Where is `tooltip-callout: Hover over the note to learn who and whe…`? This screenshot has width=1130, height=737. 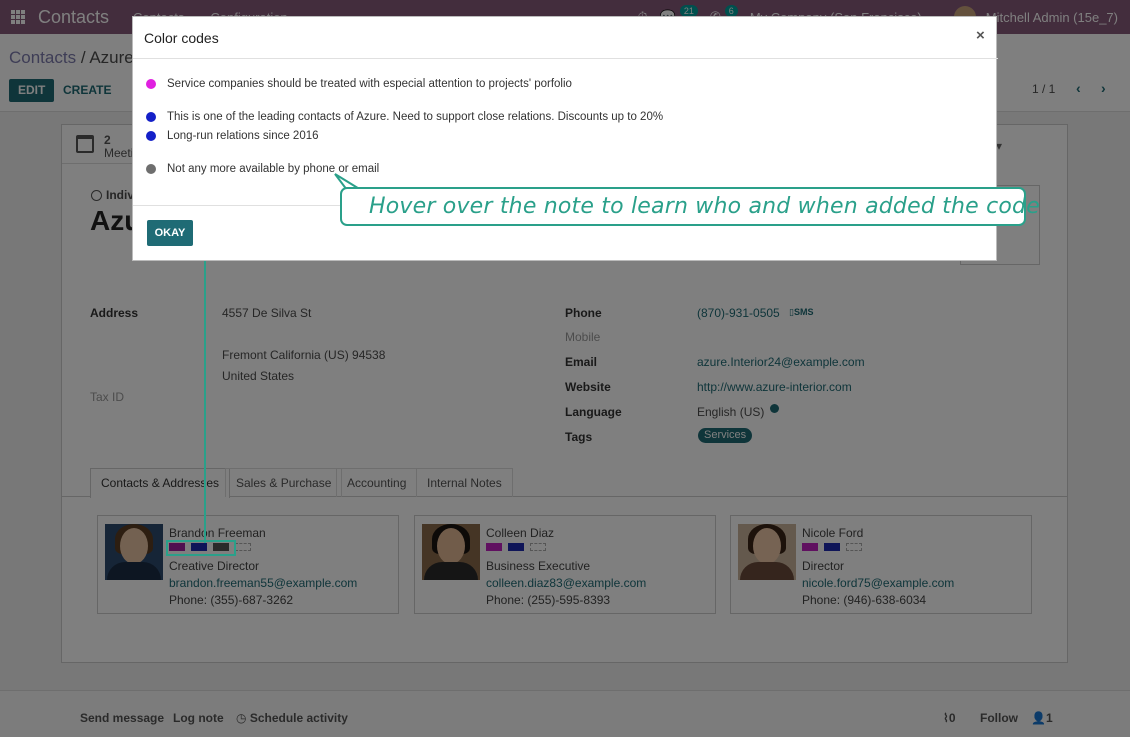
tooltip-callout: Hover over the note to learn who and whe… is located at coordinates (690, 206).